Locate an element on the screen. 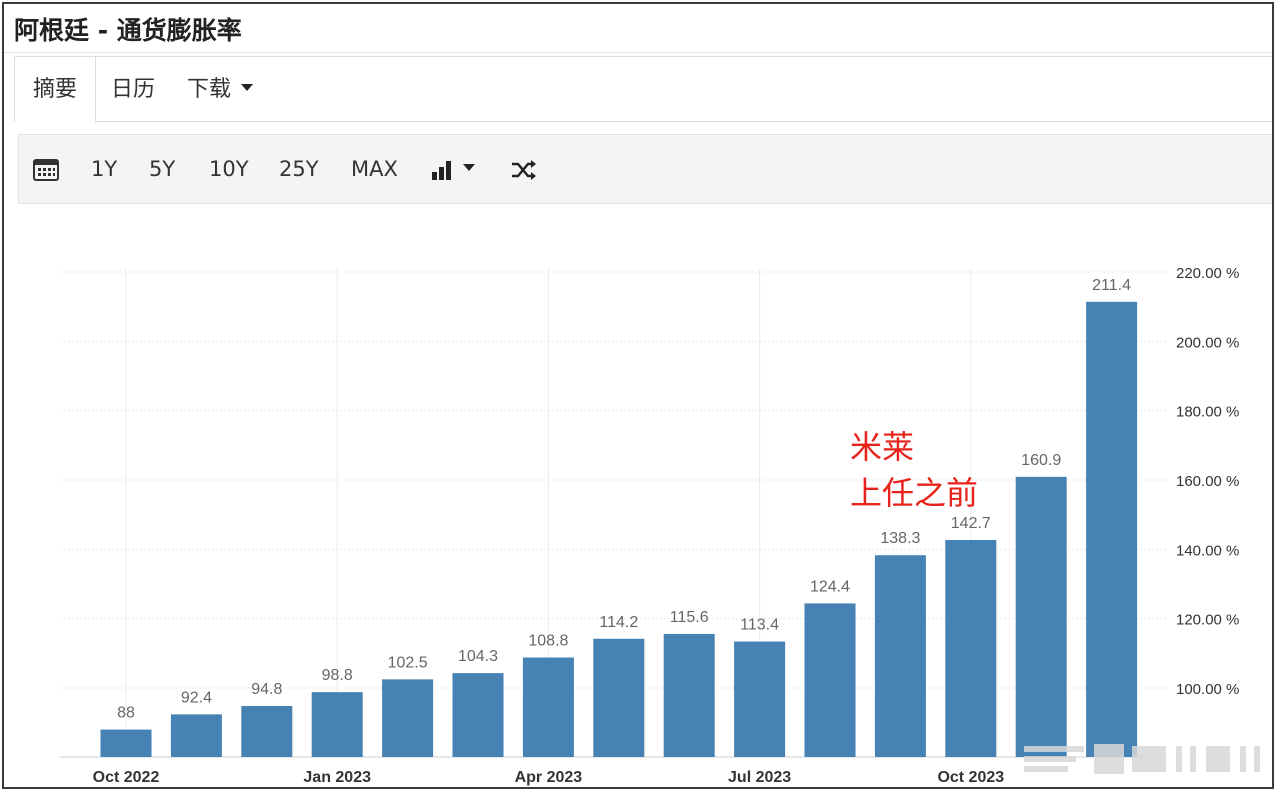 The height and width of the screenshot is (795, 1280). data-label: 108.8 is located at coordinates (548, 640).